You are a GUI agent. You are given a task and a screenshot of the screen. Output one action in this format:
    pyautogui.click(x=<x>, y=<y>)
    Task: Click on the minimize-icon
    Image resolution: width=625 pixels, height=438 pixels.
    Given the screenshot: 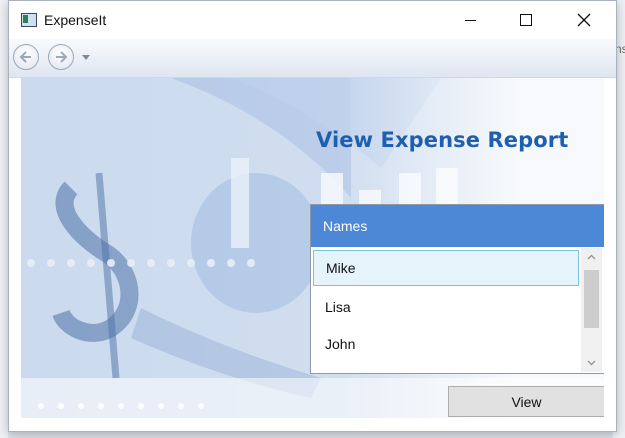 What is the action you would take?
    pyautogui.click(x=470, y=20)
    